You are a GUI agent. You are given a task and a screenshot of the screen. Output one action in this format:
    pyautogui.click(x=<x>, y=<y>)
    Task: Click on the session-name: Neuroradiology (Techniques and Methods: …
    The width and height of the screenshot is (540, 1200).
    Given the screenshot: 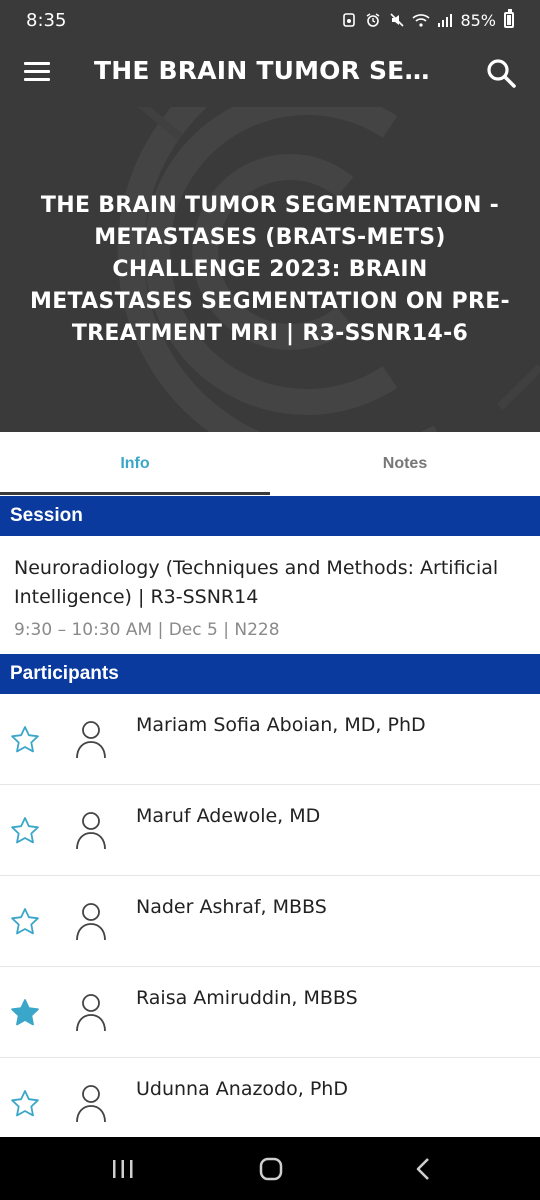 What is the action you would take?
    pyautogui.click(x=256, y=582)
    